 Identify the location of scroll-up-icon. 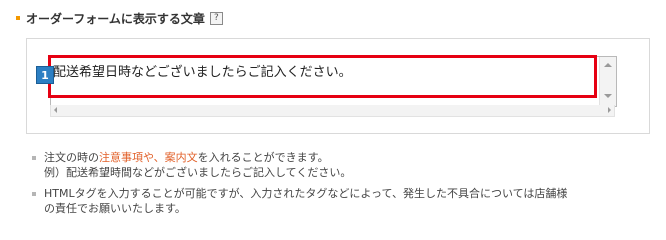
(608, 65).